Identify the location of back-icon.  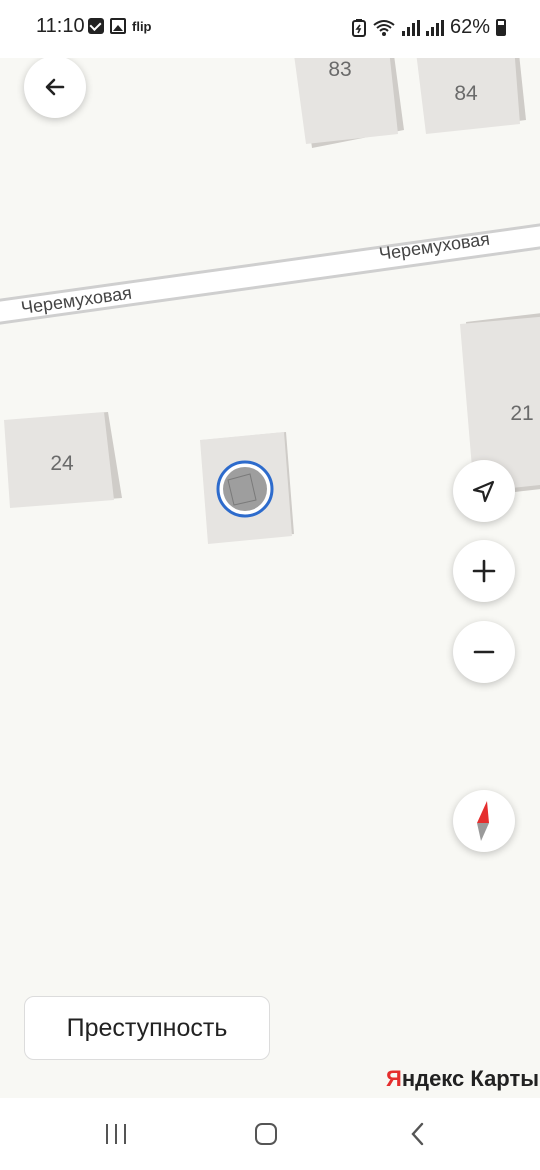
(417, 1134).